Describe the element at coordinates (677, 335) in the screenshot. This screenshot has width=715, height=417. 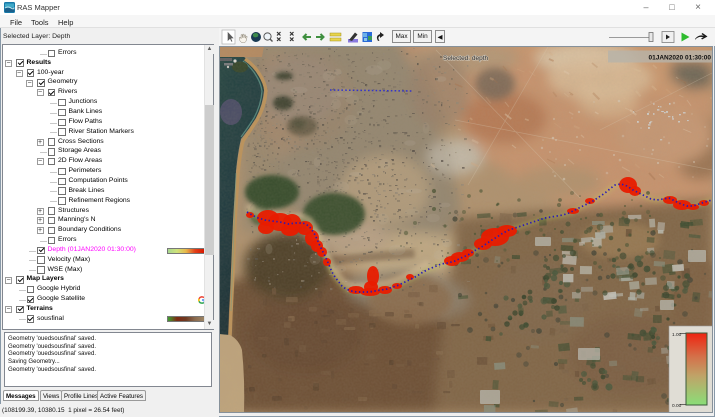
I see `svg-text: 1.00` at that location.